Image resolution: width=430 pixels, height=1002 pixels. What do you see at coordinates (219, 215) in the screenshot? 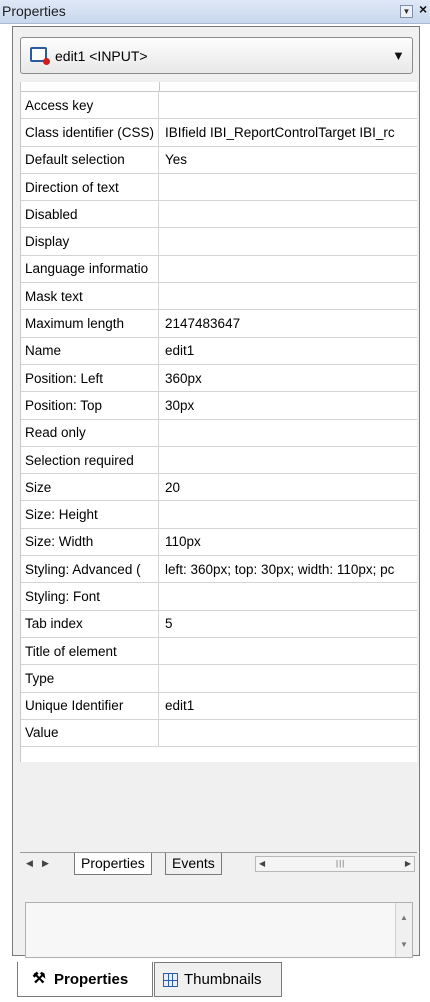
I see `property-row: Disabled` at bounding box center [219, 215].